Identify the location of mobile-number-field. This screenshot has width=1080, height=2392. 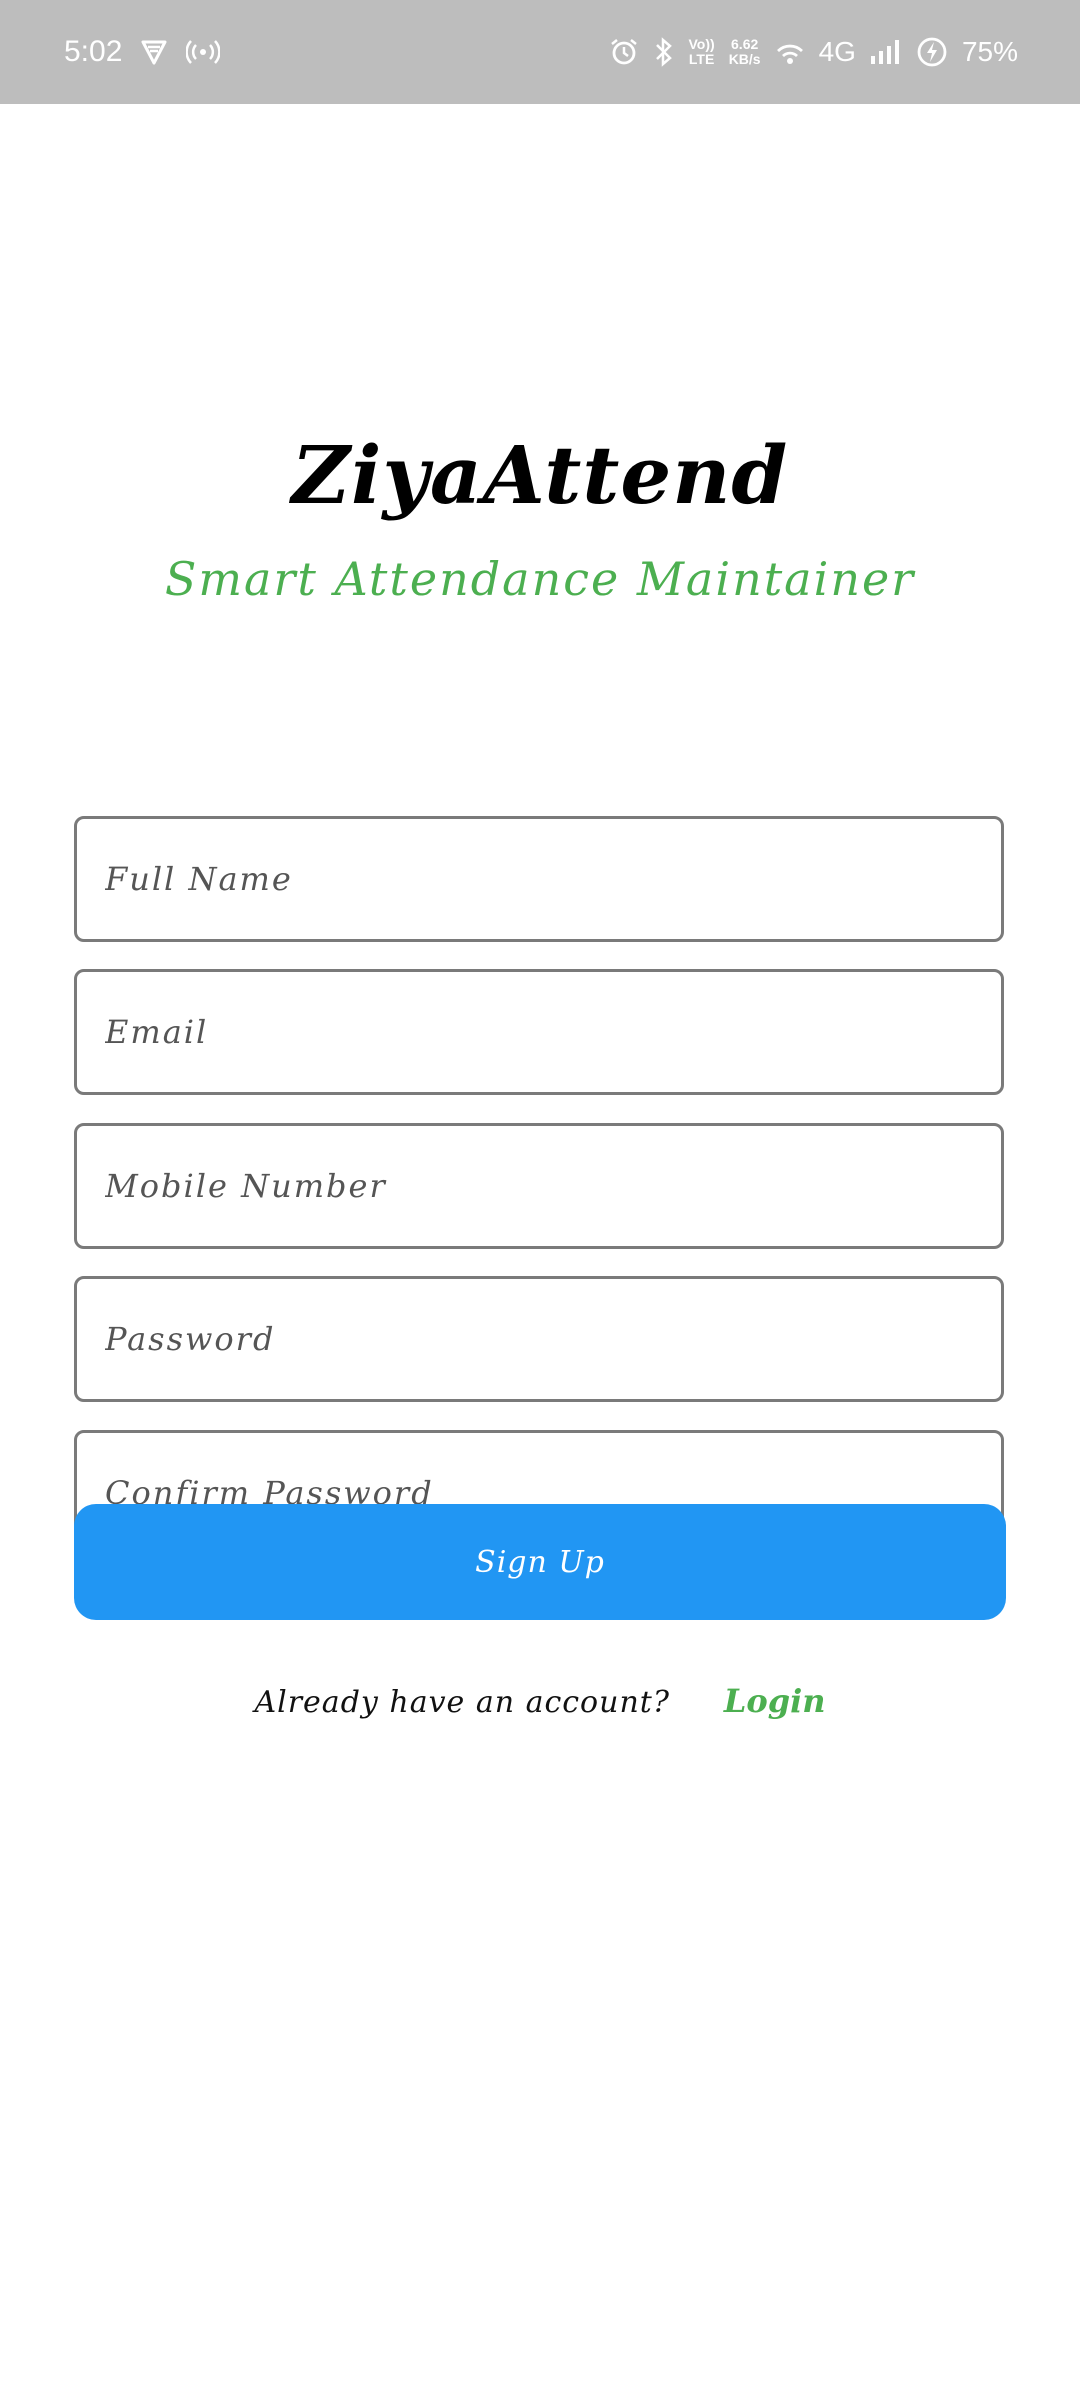
(539, 1186).